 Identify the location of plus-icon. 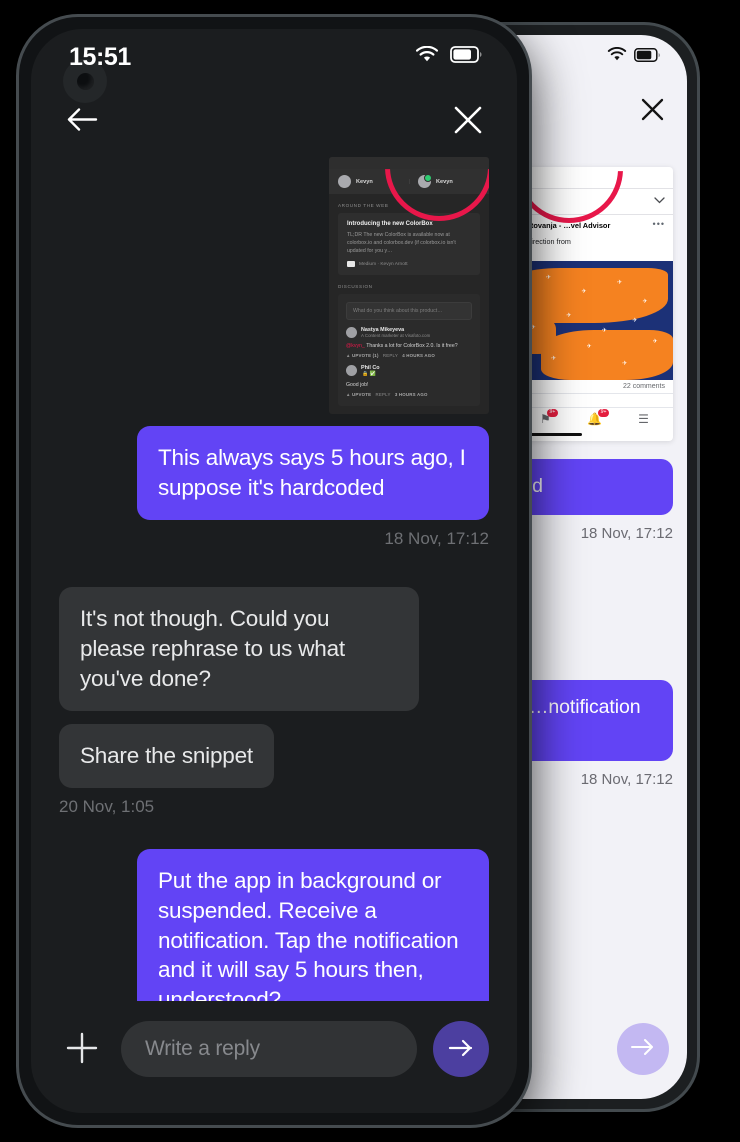
(82, 1049).